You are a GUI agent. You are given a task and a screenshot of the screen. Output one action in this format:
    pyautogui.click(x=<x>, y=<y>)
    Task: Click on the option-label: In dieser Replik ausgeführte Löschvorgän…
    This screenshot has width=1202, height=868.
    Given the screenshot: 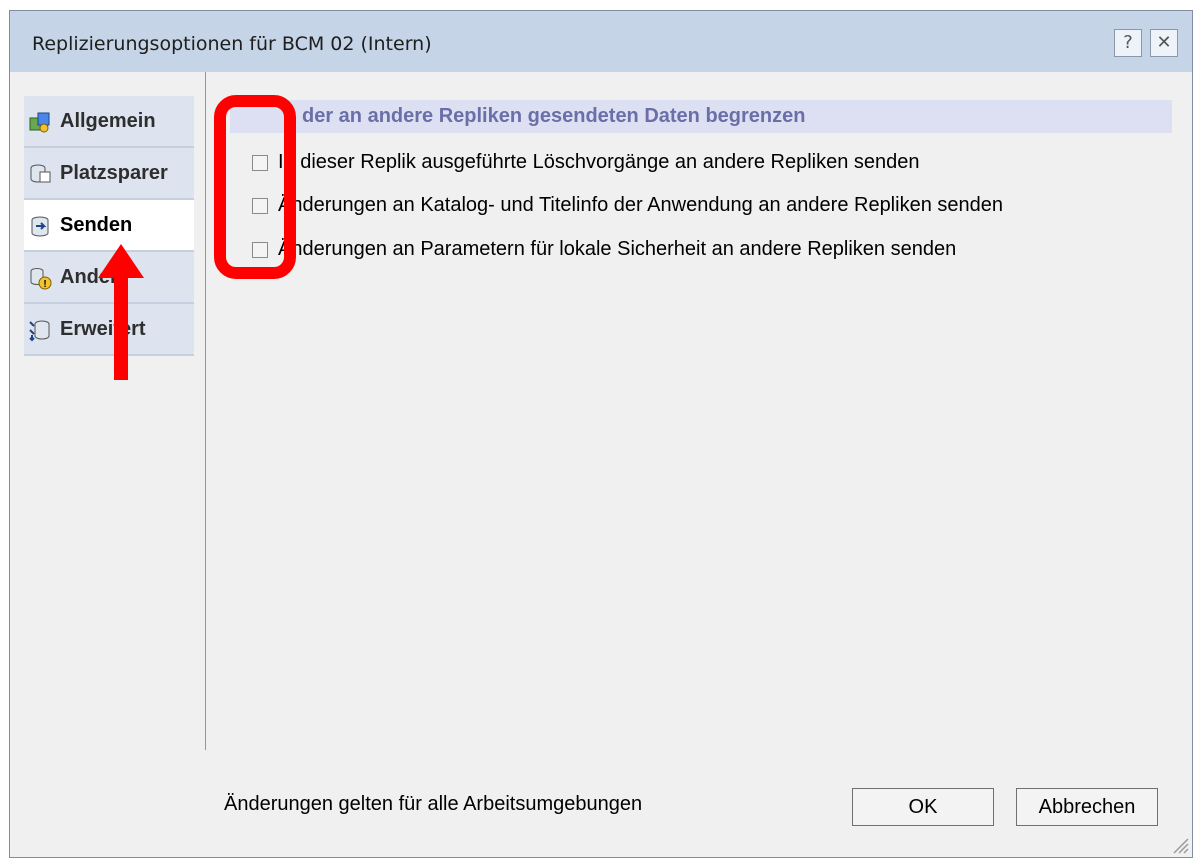 What is the action you would take?
    pyautogui.click(x=599, y=162)
    